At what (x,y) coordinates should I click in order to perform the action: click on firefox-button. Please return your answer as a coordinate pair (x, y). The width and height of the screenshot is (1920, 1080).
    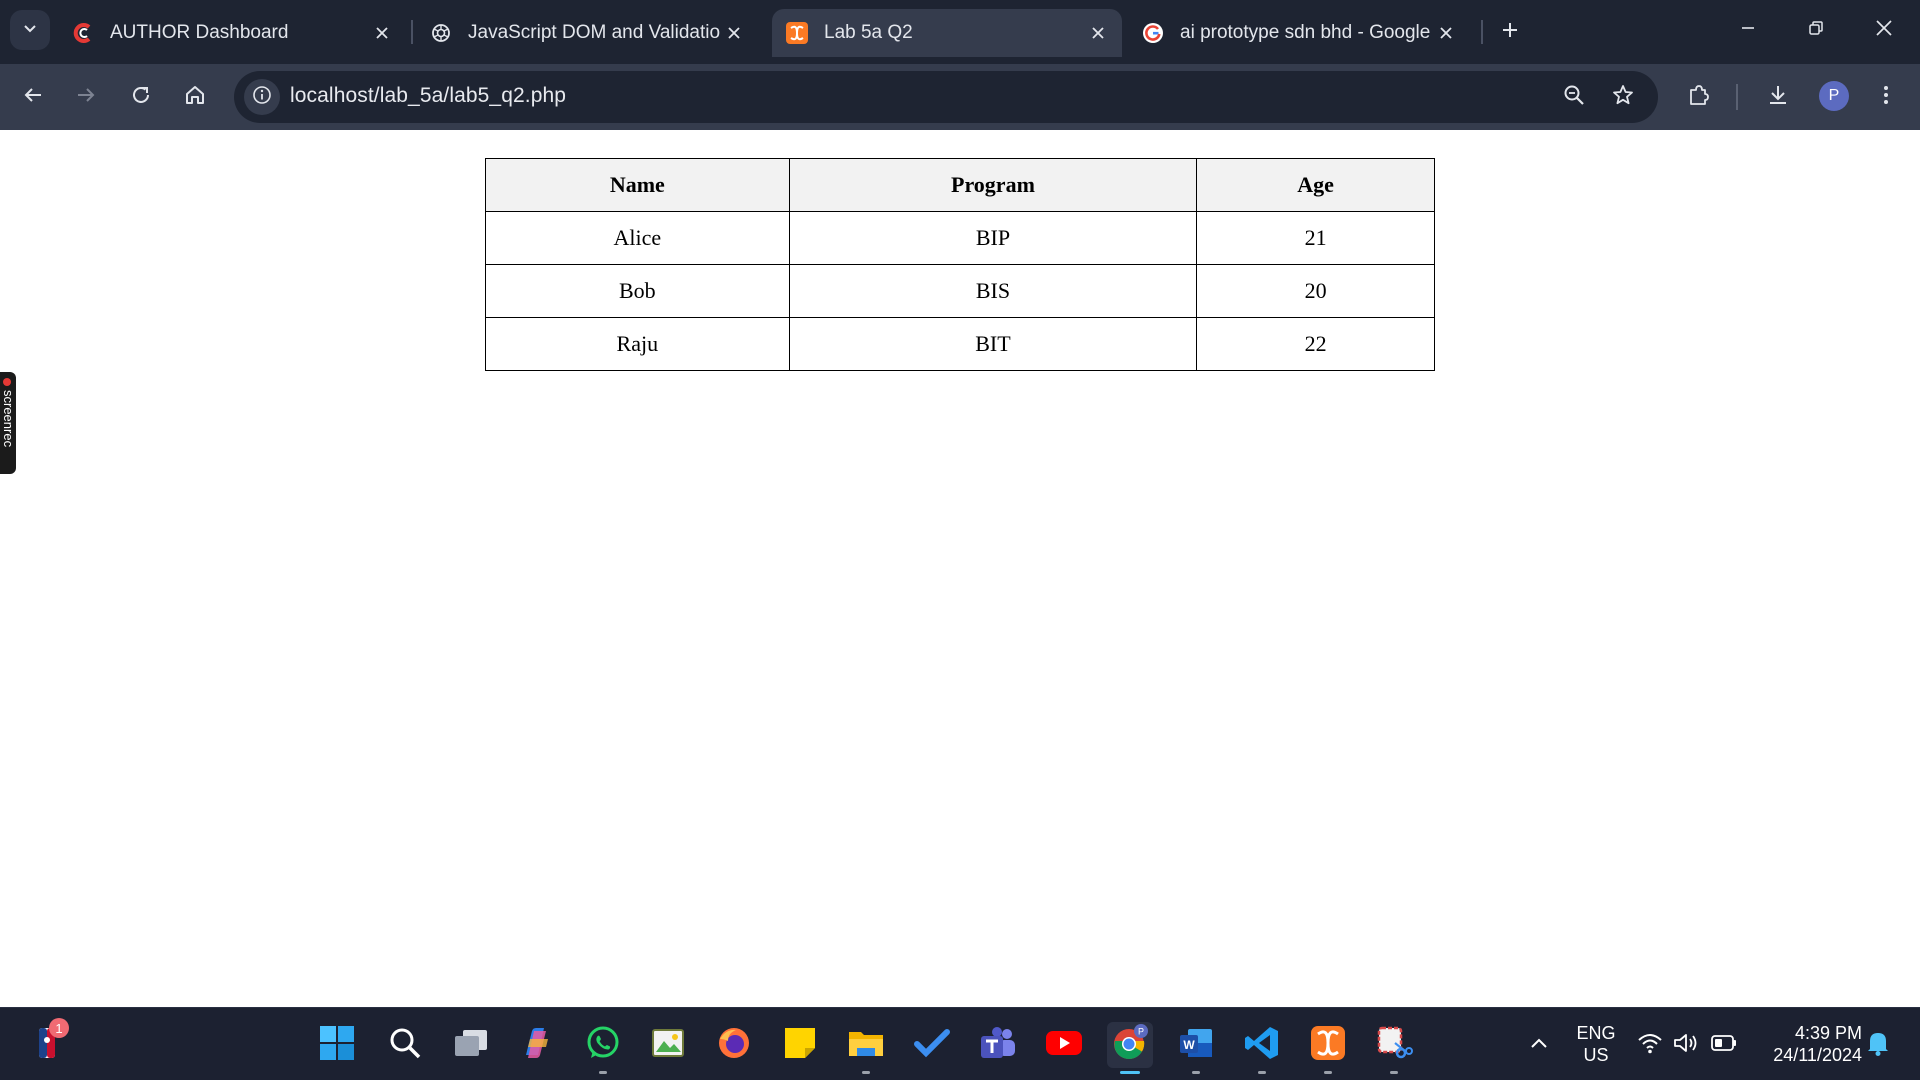
    Looking at the image, I should click on (734, 1045).